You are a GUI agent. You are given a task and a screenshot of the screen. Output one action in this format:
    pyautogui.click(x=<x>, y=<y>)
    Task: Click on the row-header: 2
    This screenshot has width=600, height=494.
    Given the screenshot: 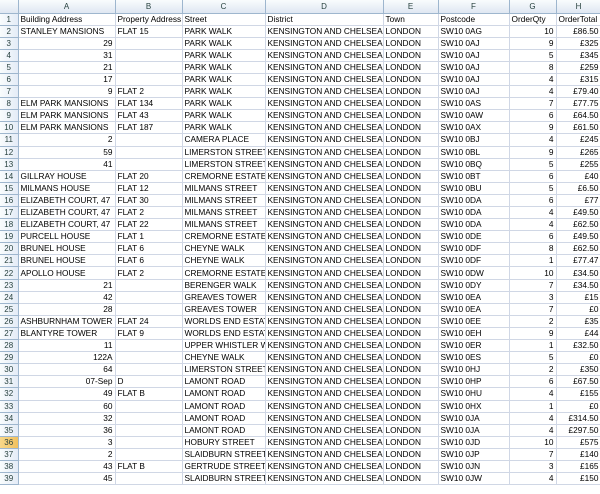 What is the action you would take?
    pyautogui.click(x=9, y=31)
    